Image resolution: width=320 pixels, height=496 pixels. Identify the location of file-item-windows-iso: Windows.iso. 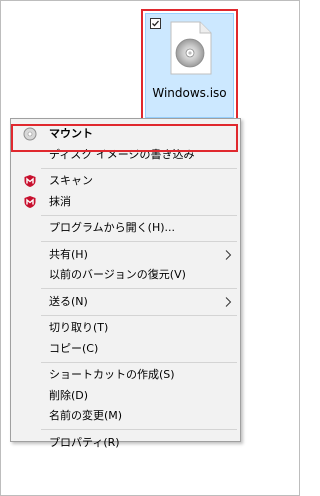
(189, 65).